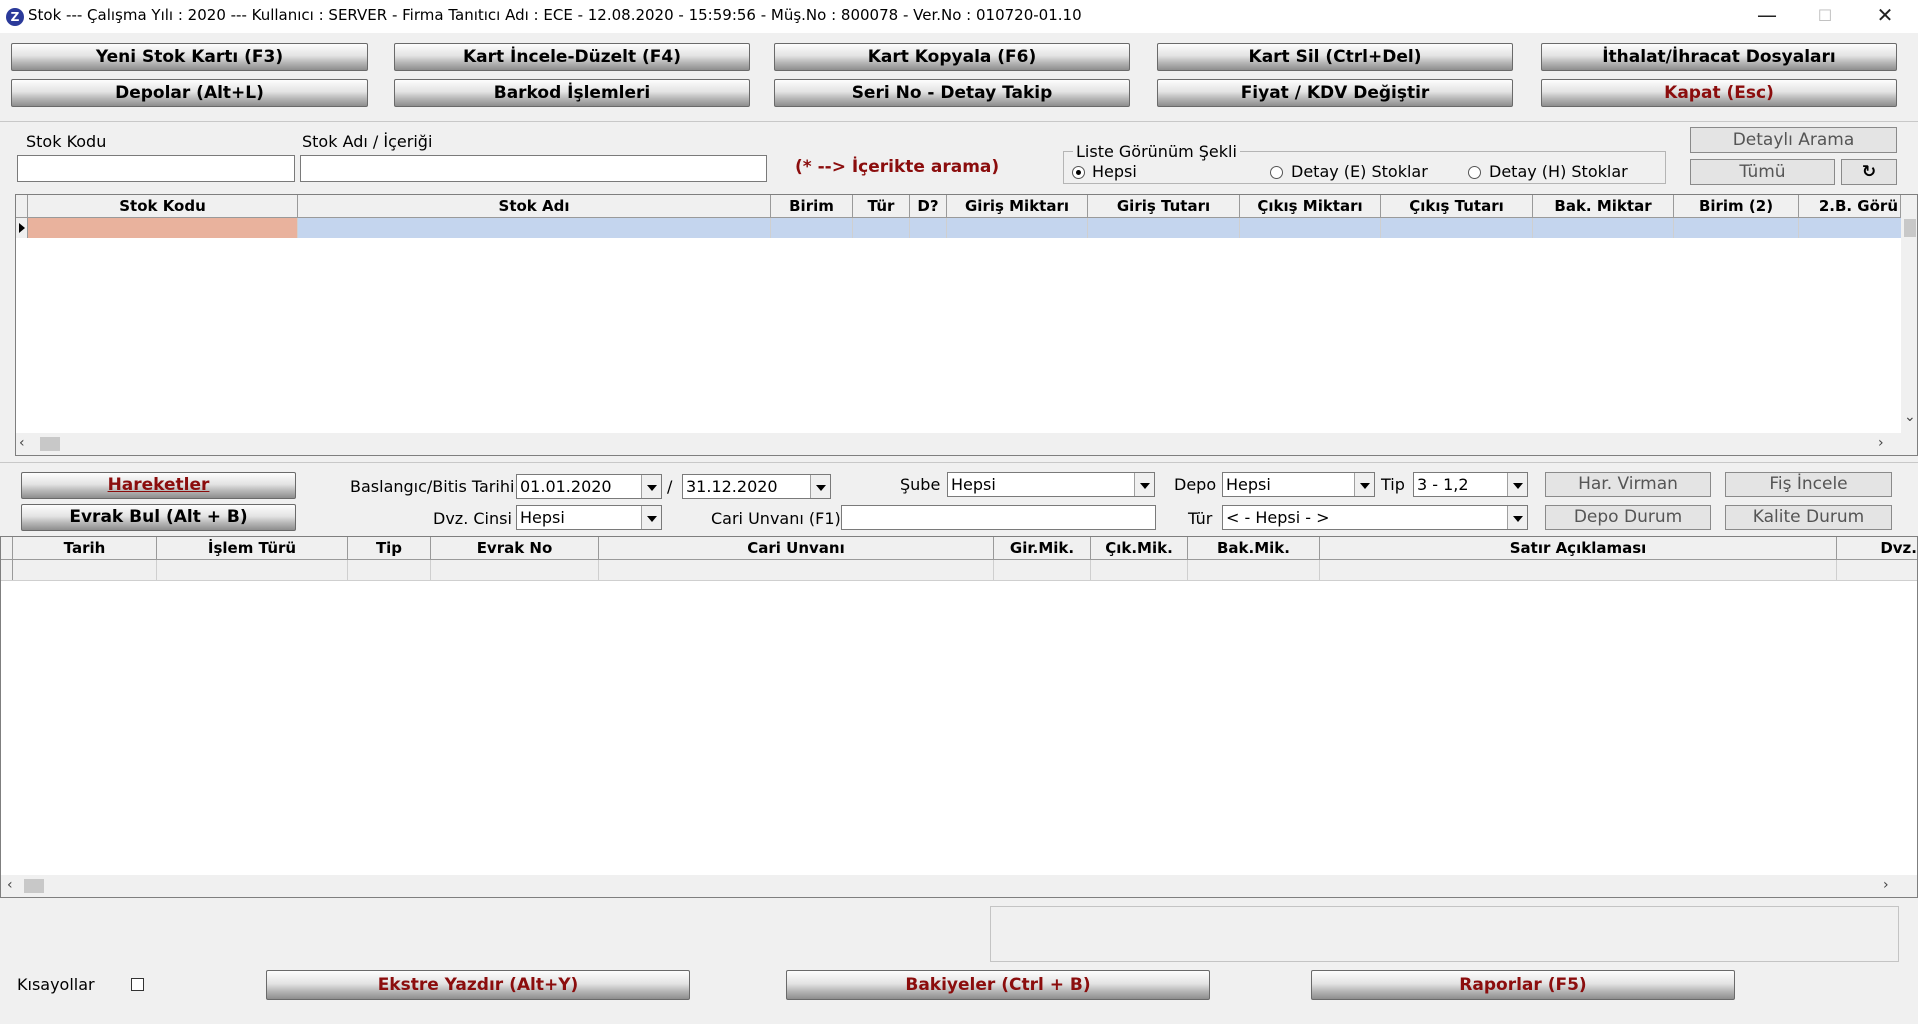 This screenshot has height=1024, width=1918. Describe the element at coordinates (389, 570) in the screenshot. I see `cell-tip` at that location.